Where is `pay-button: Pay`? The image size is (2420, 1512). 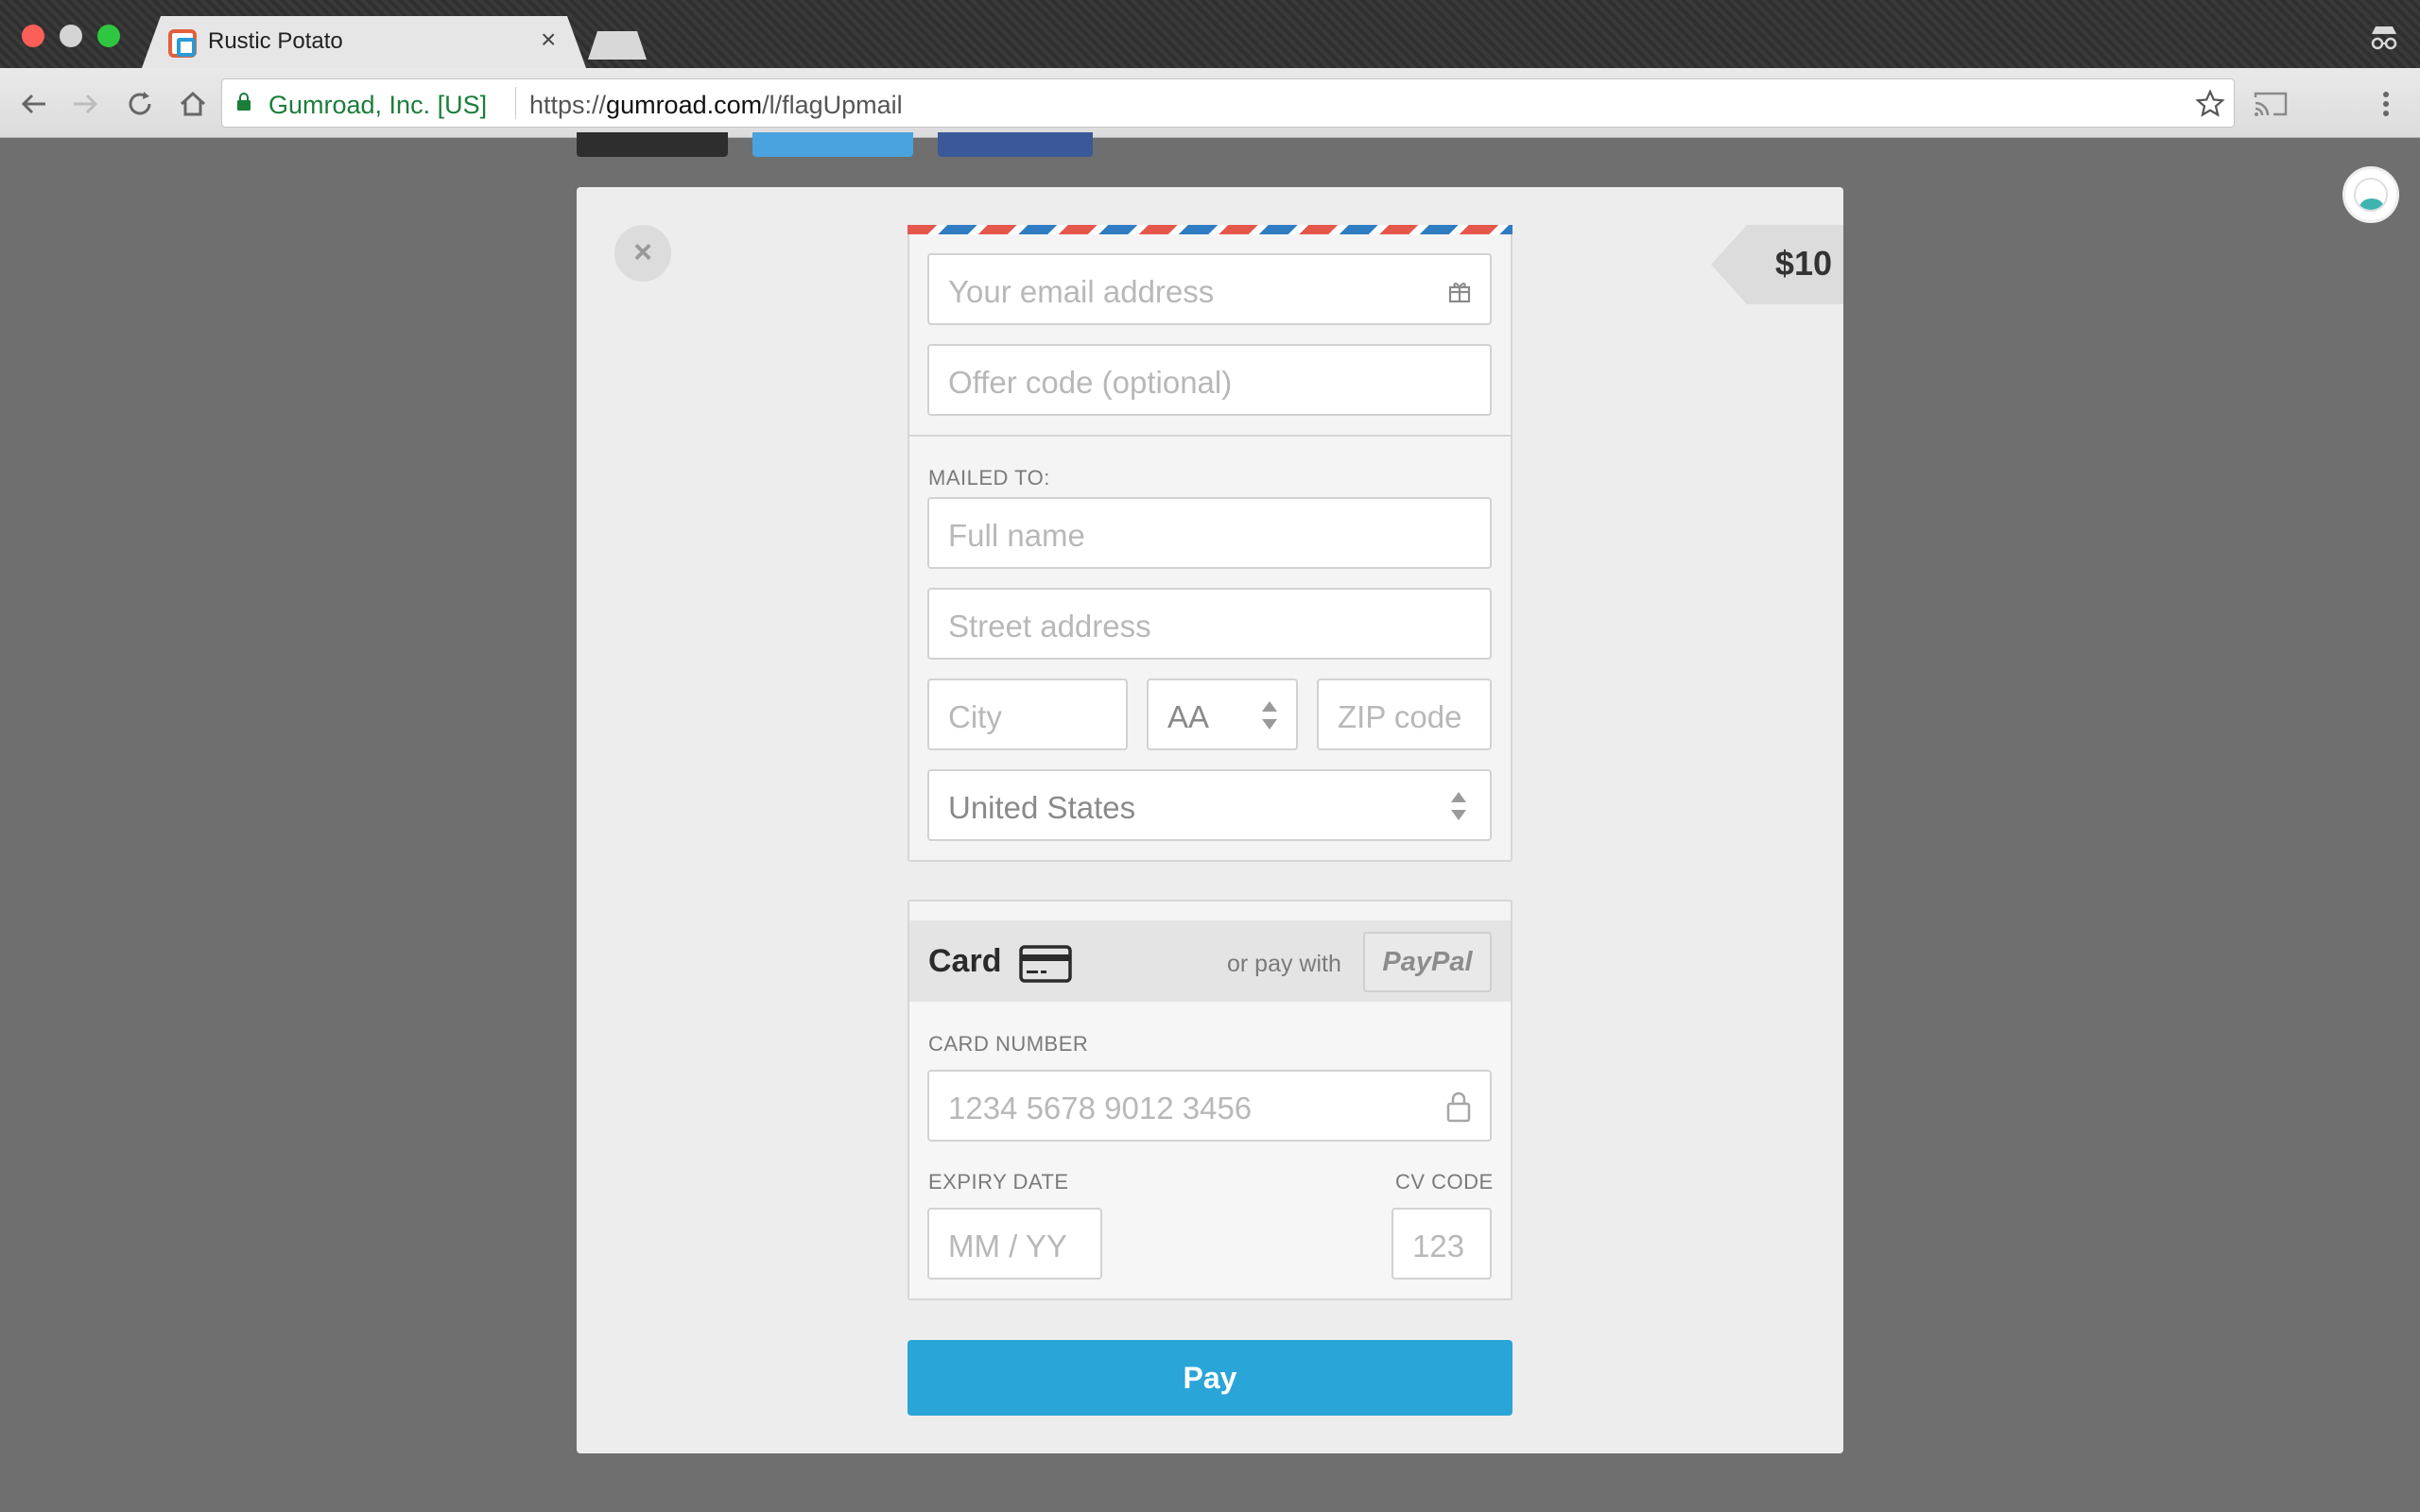 pay-button: Pay is located at coordinates (1210, 1378).